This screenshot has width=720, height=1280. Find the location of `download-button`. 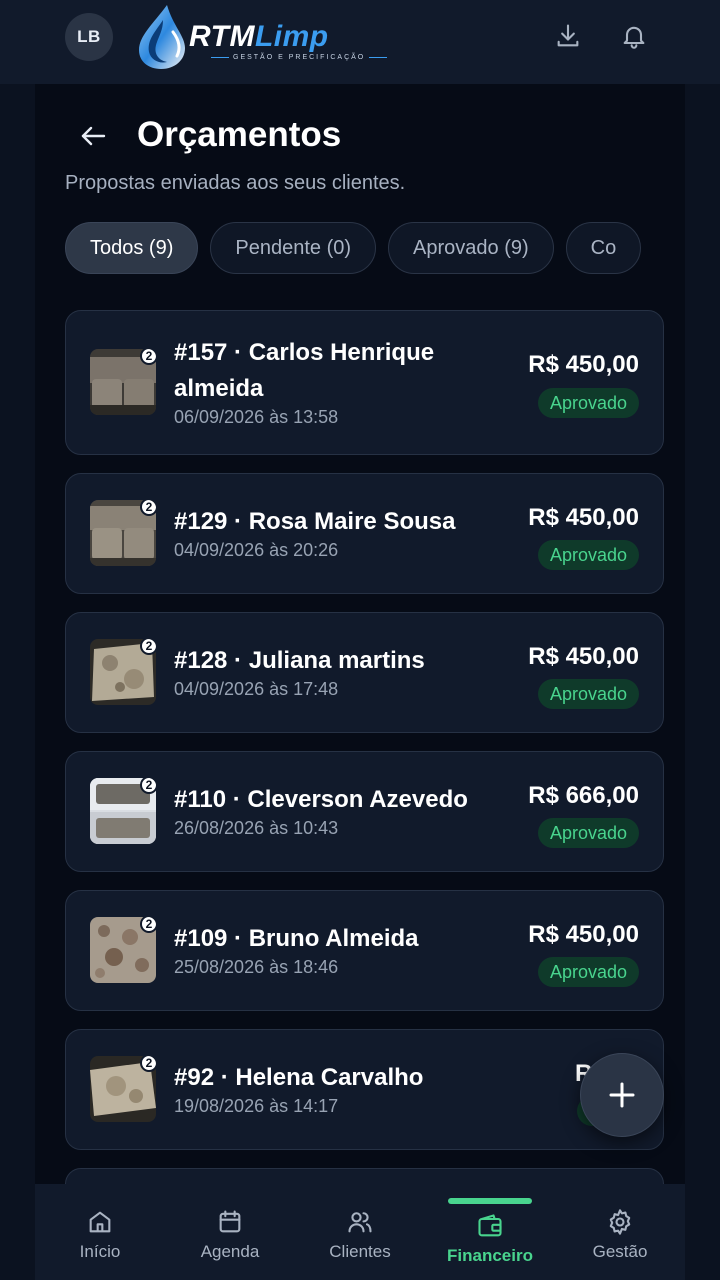

download-button is located at coordinates (568, 36).